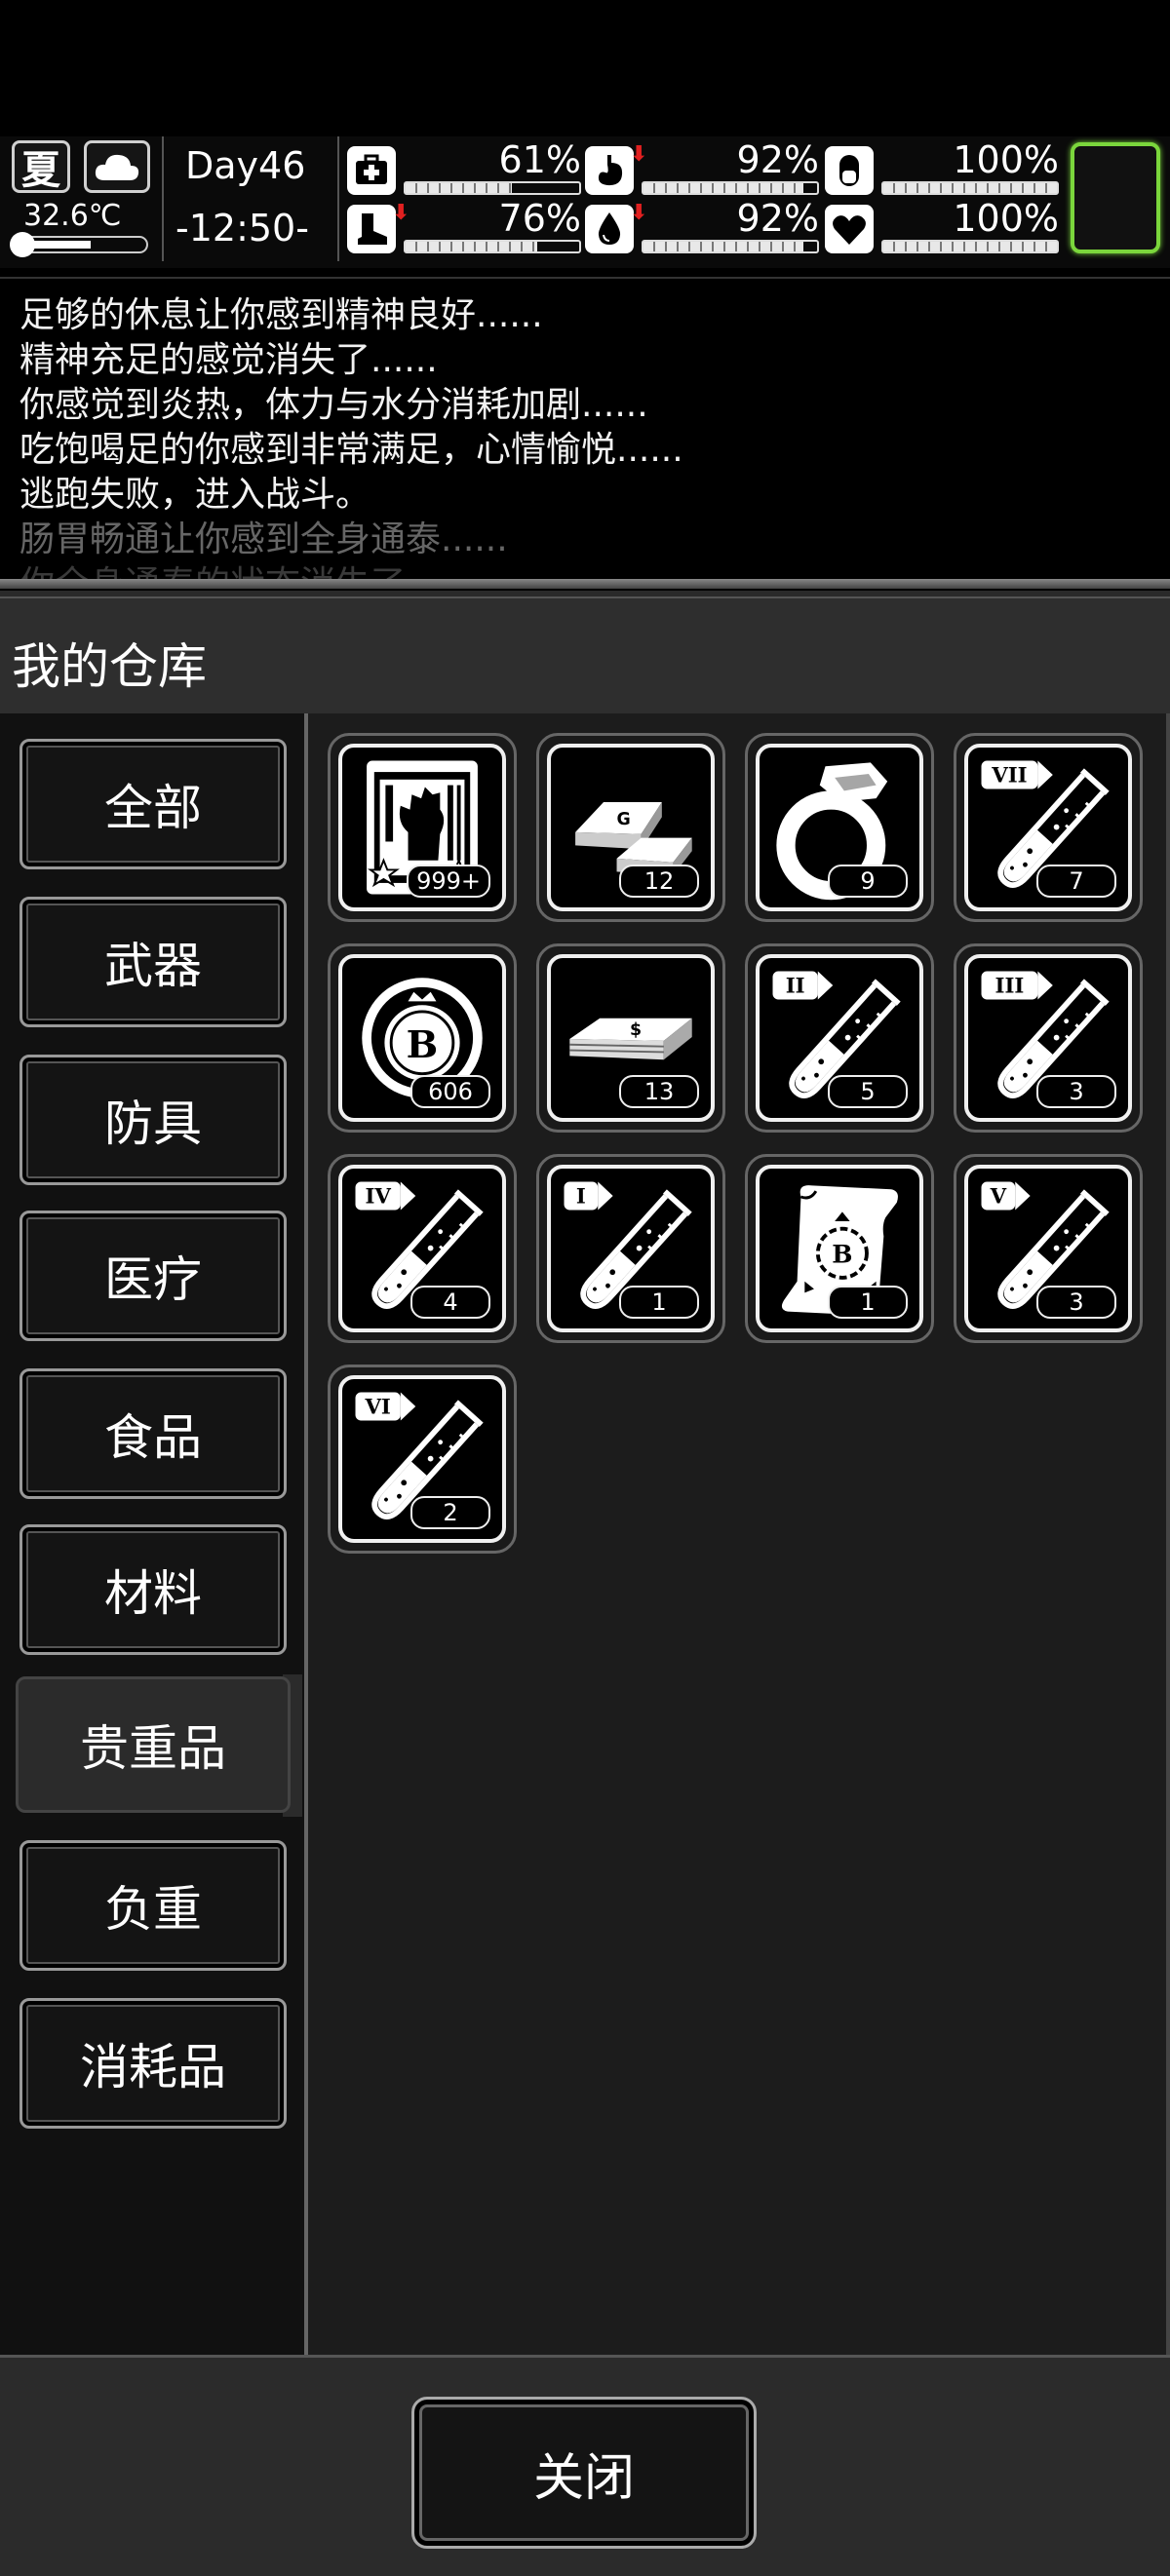 The width and height of the screenshot is (1170, 2576). What do you see at coordinates (153, 804) in the screenshot?
I see `category-all: 全部` at bounding box center [153, 804].